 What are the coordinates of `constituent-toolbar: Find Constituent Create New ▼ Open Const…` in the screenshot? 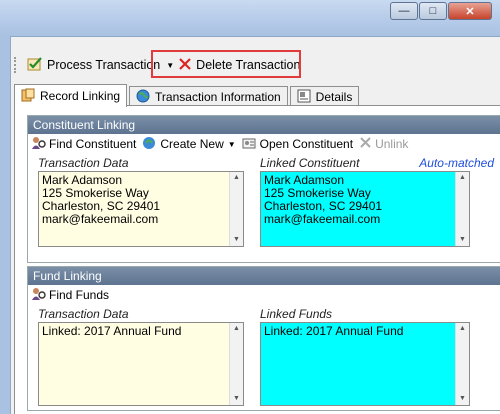 It's located at (264, 144).